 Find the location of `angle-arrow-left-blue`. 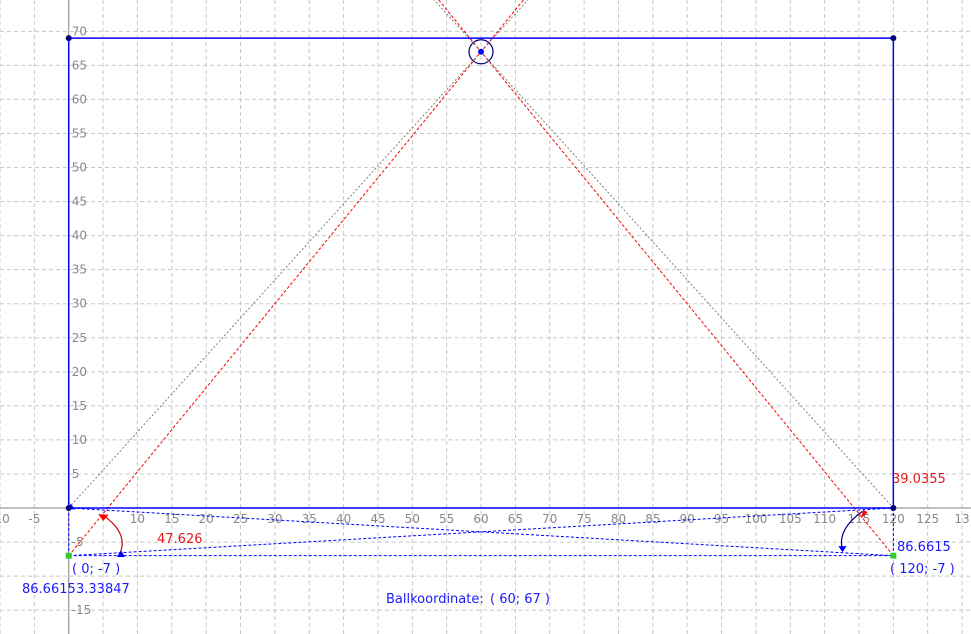

angle-arrow-left-blue is located at coordinates (121, 554).